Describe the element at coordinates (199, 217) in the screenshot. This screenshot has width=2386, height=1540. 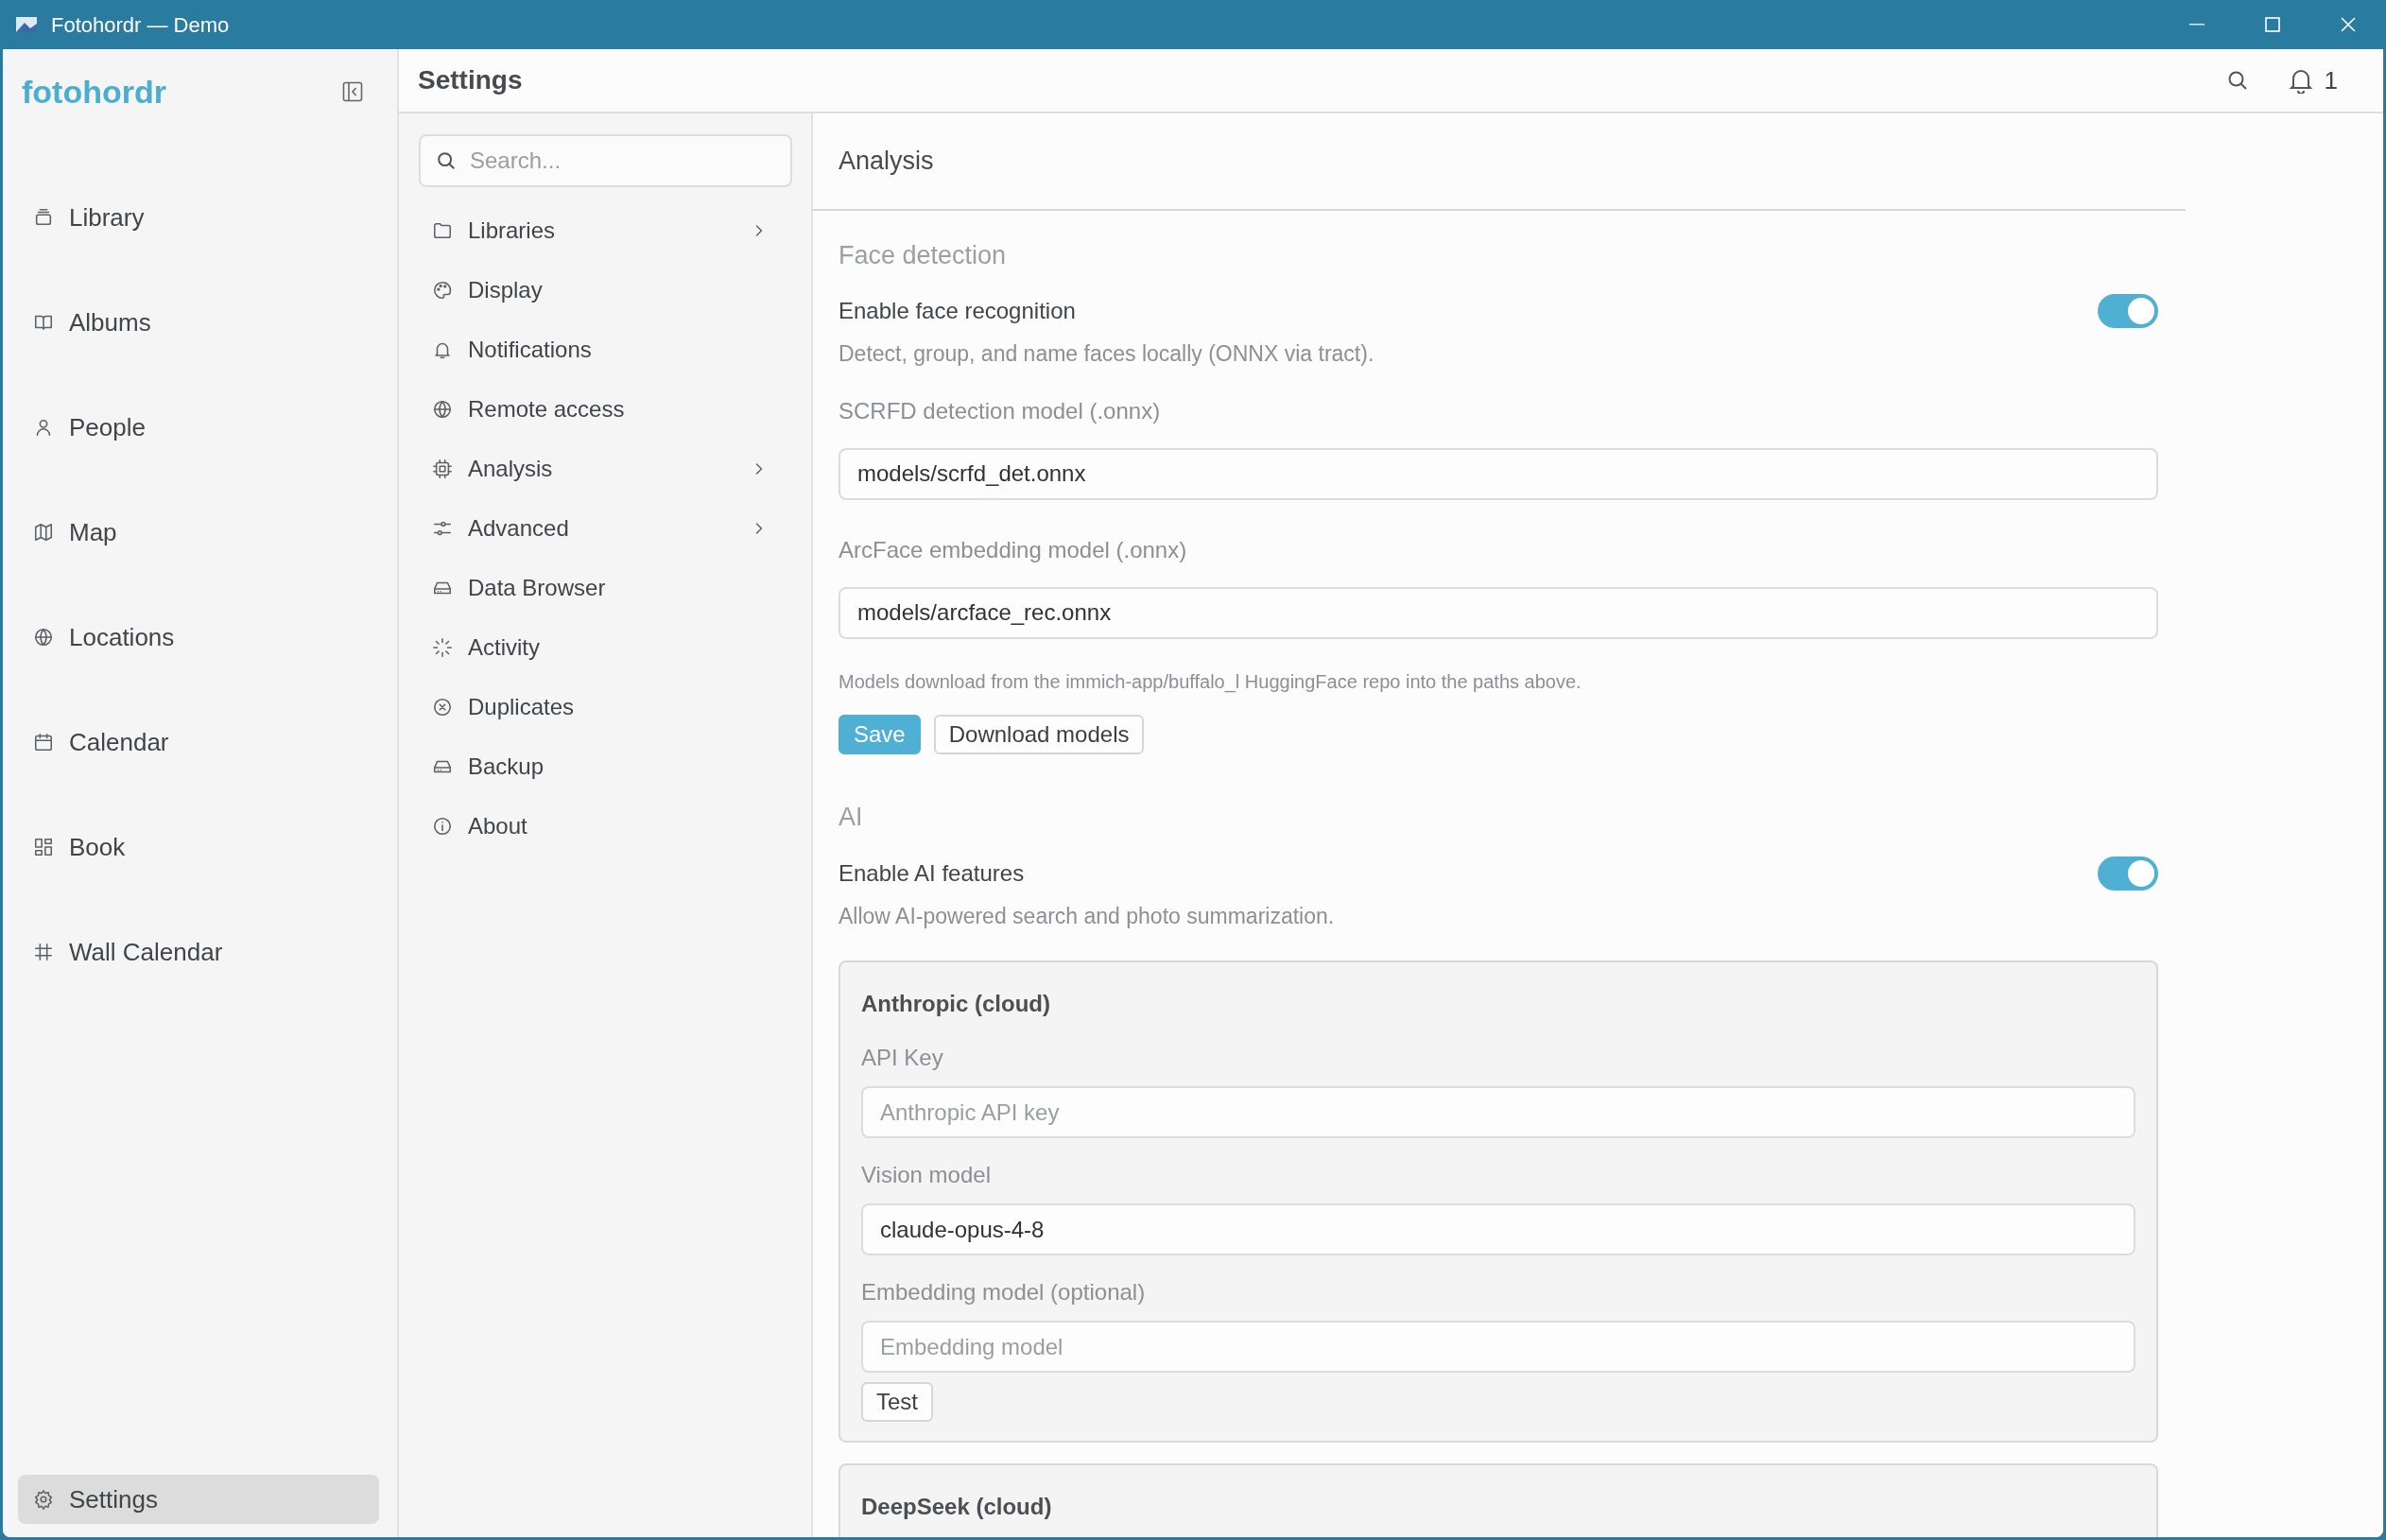
I see `sidebar-item: Library` at that location.